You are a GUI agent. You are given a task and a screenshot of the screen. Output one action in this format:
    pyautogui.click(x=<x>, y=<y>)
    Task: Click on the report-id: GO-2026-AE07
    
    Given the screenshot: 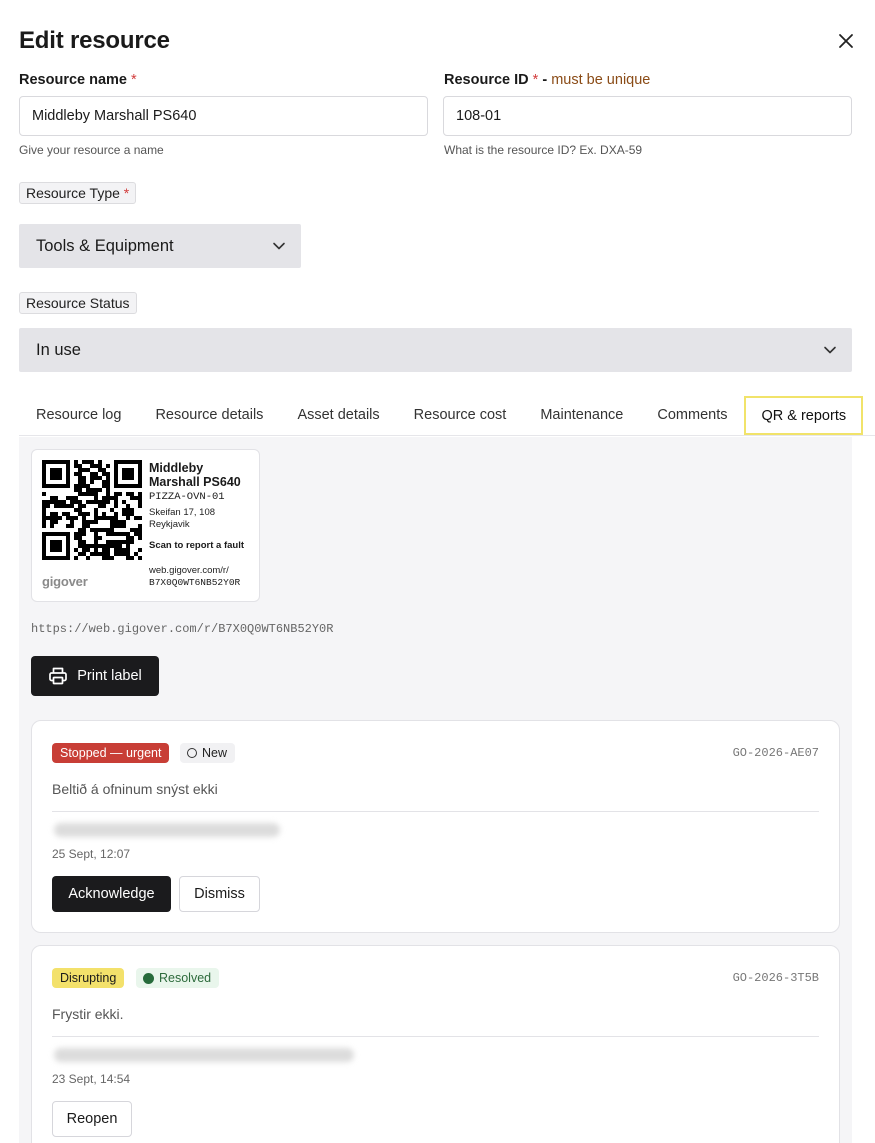 What is the action you would take?
    pyautogui.click(x=775, y=753)
    